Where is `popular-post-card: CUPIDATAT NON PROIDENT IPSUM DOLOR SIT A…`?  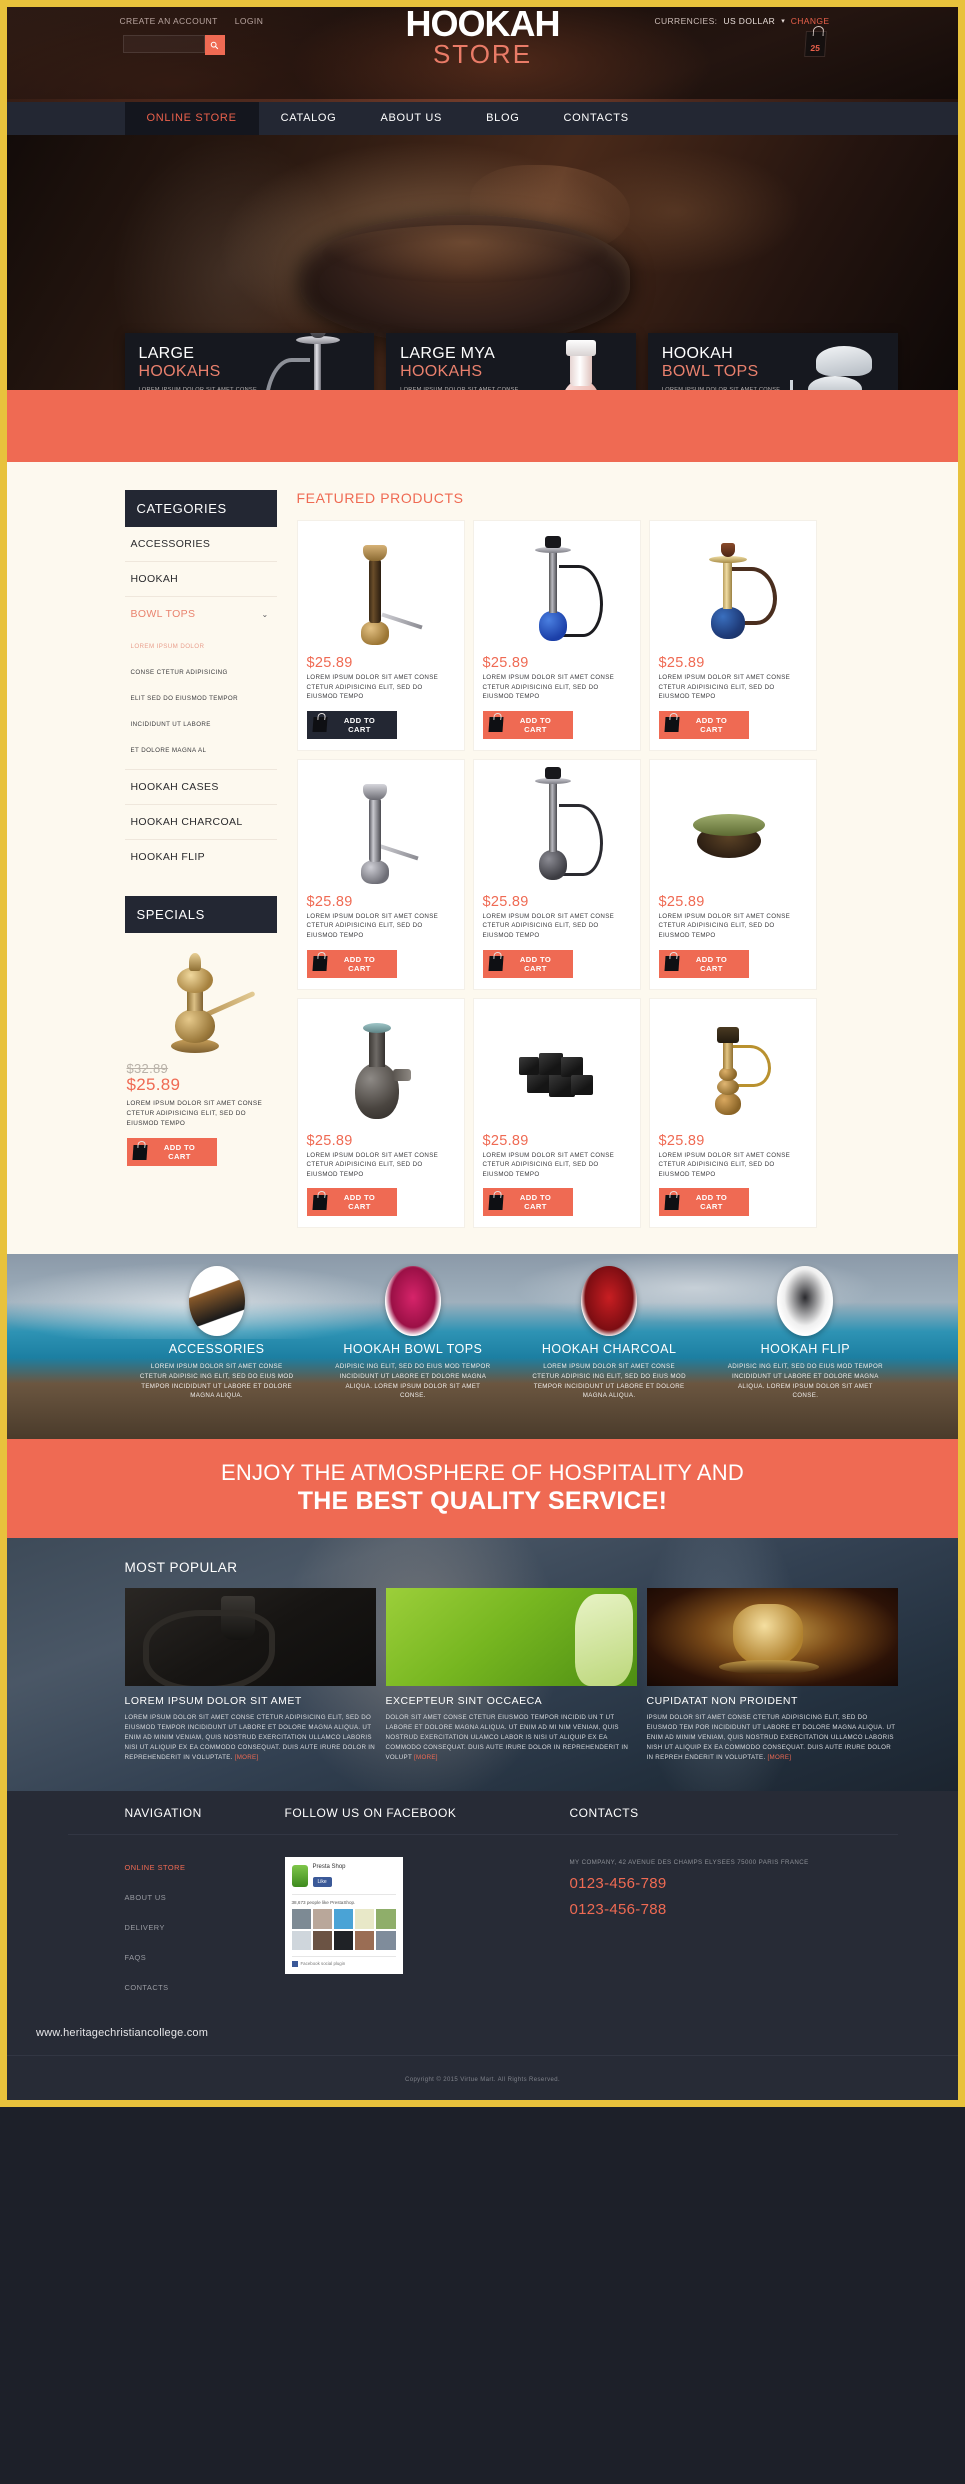 popular-post-card: CUPIDATAT NON PROIDENT IPSUM DOLOR SIT A… is located at coordinates (772, 1675).